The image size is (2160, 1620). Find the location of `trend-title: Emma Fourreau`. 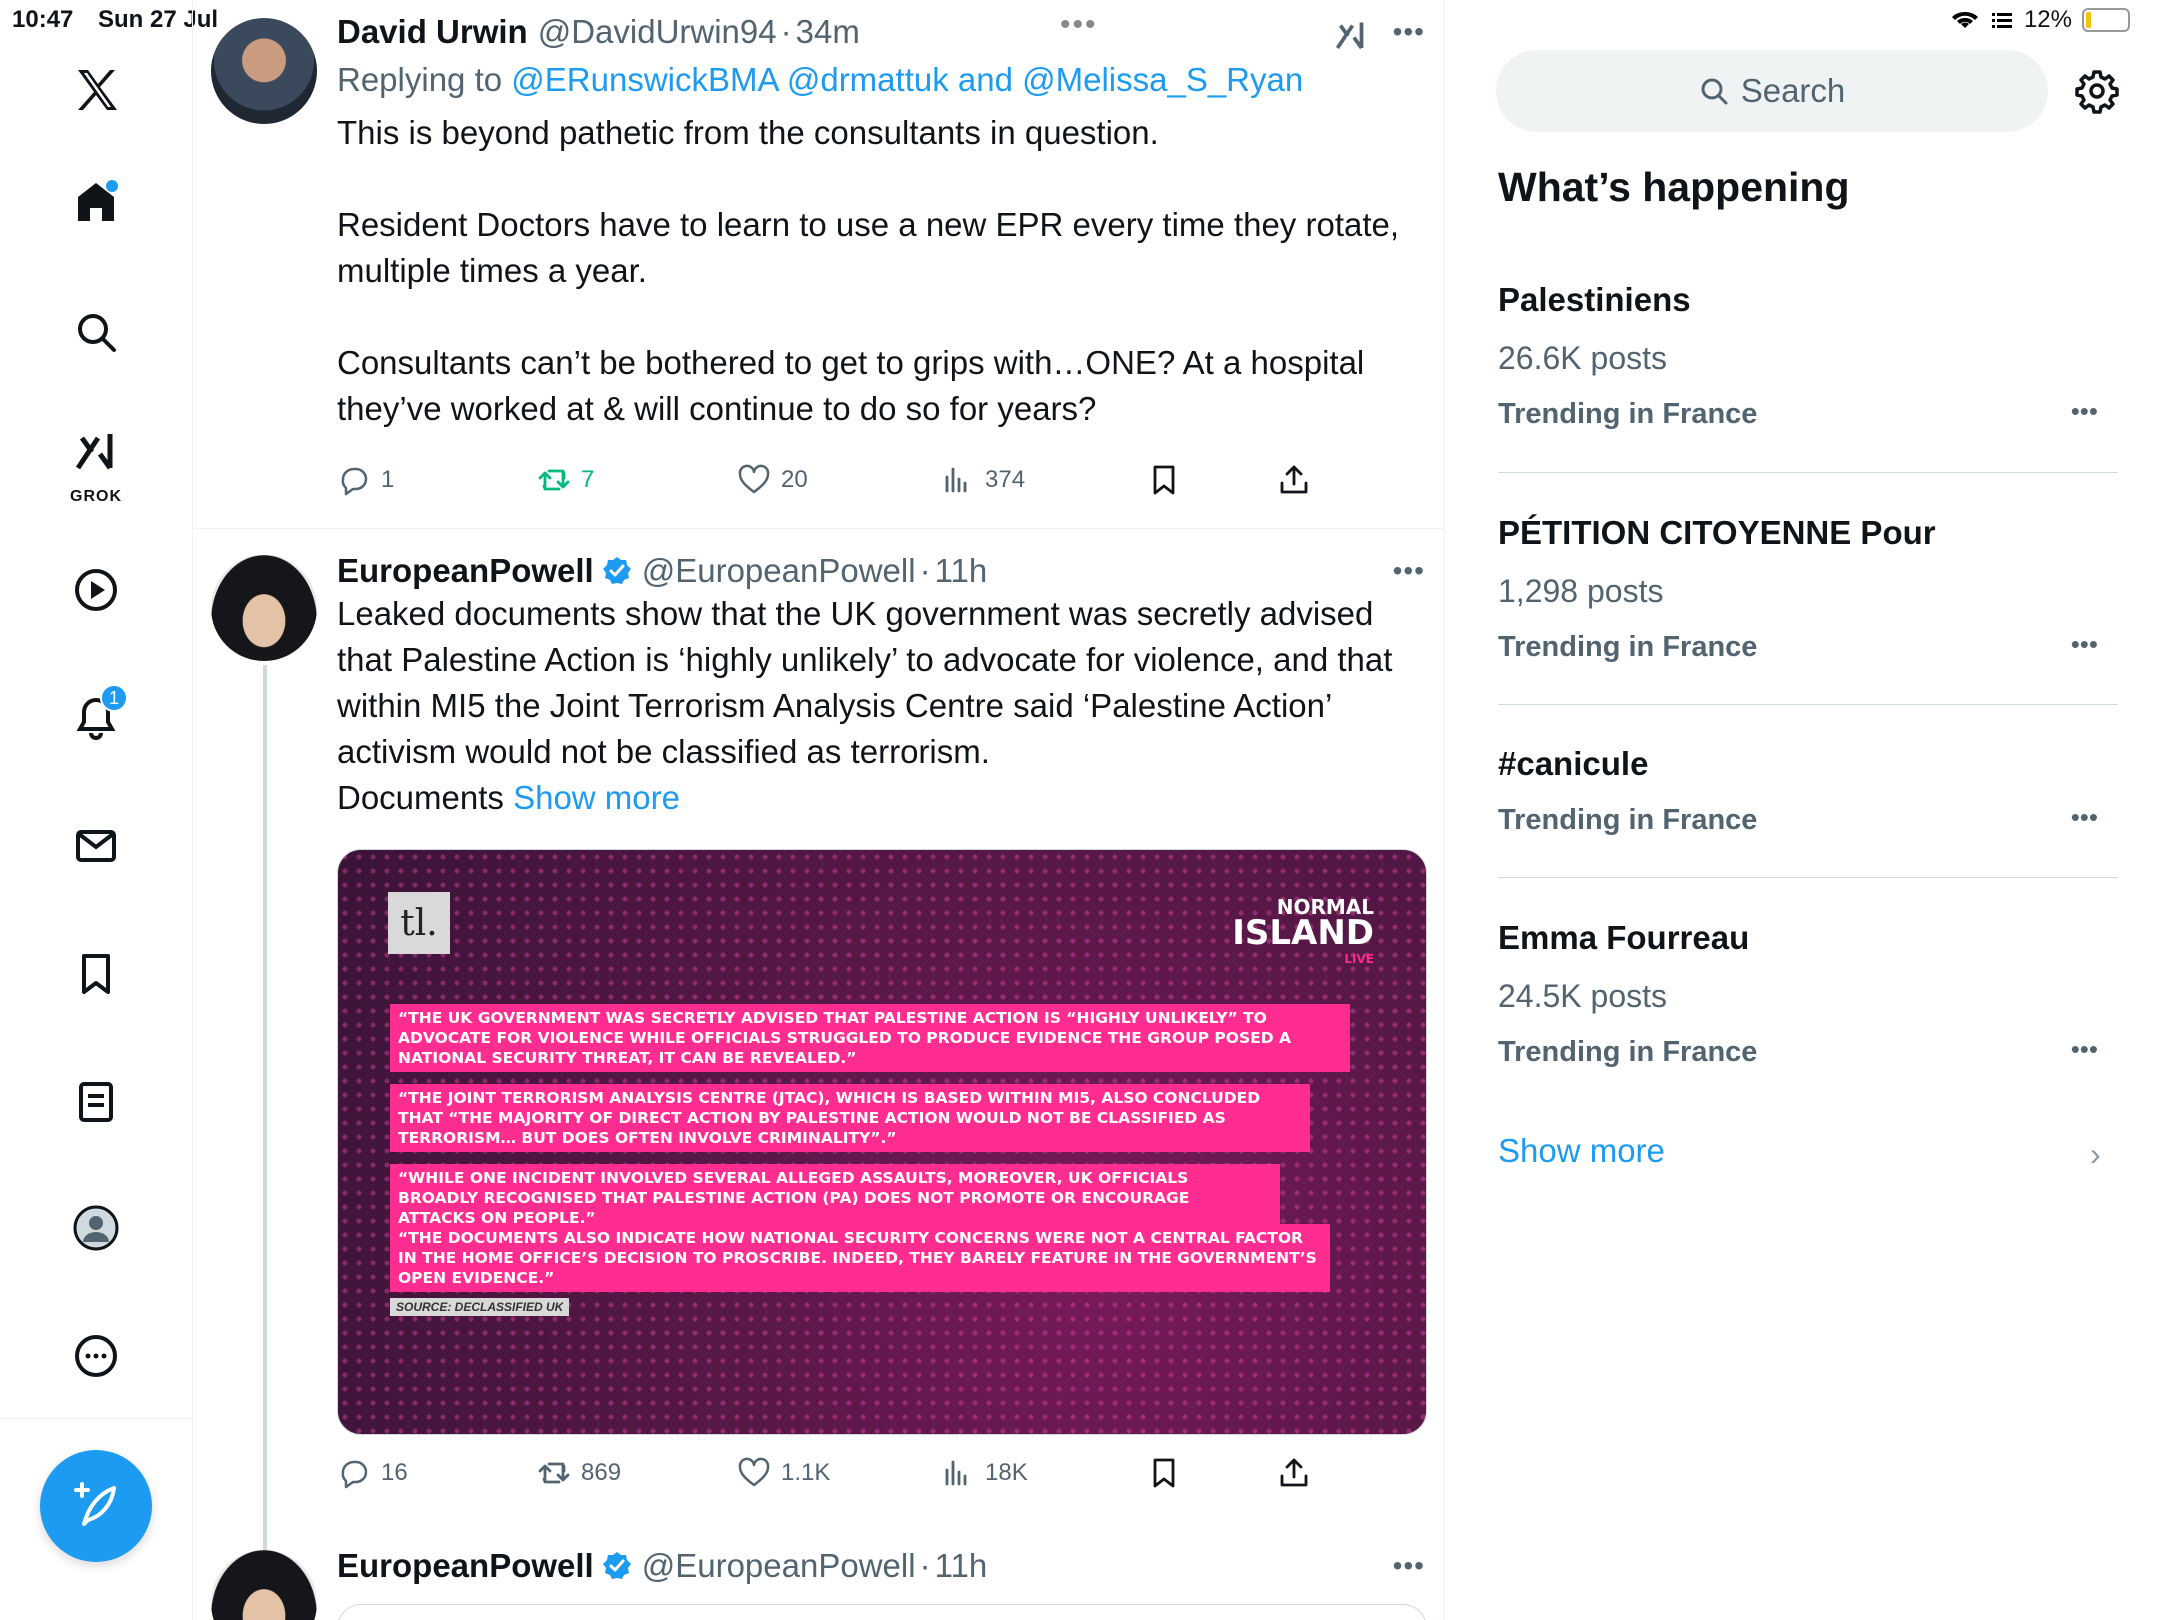

trend-title: Emma Fourreau is located at coordinates (1624, 937).